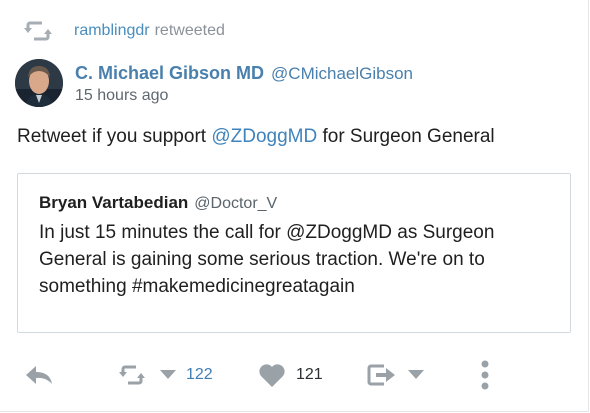 The height and width of the screenshot is (413, 590). Describe the element at coordinates (236, 203) in the screenshot. I see `quoted-author-handle: @Doctor_V` at that location.